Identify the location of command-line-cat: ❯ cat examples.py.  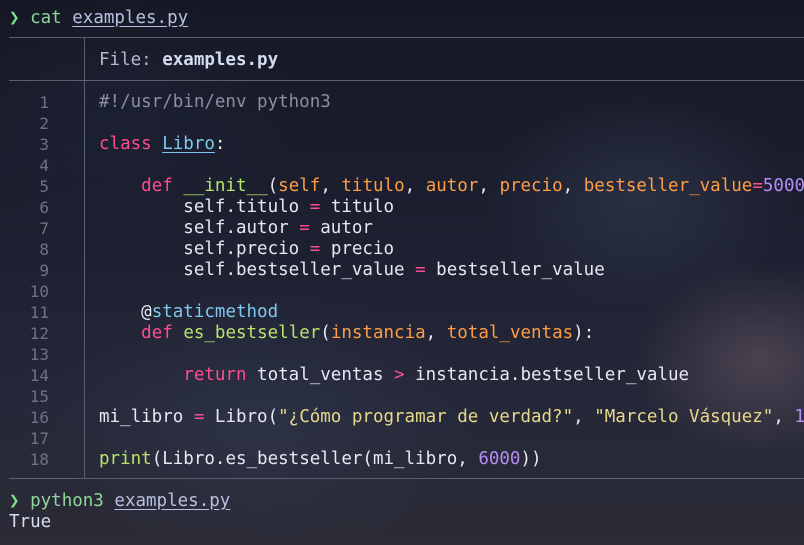
(98, 18).